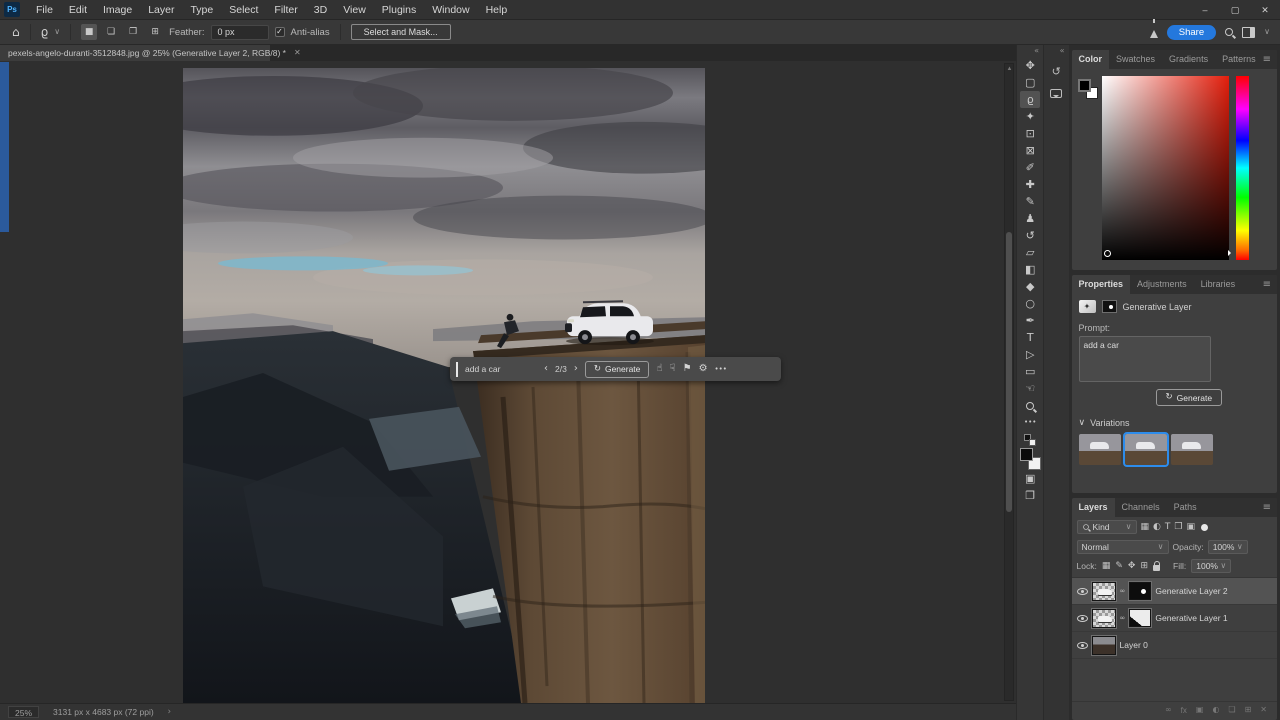 This screenshot has width=1280, height=720. I want to click on layer-effects-icon: fx, so click(1184, 710).